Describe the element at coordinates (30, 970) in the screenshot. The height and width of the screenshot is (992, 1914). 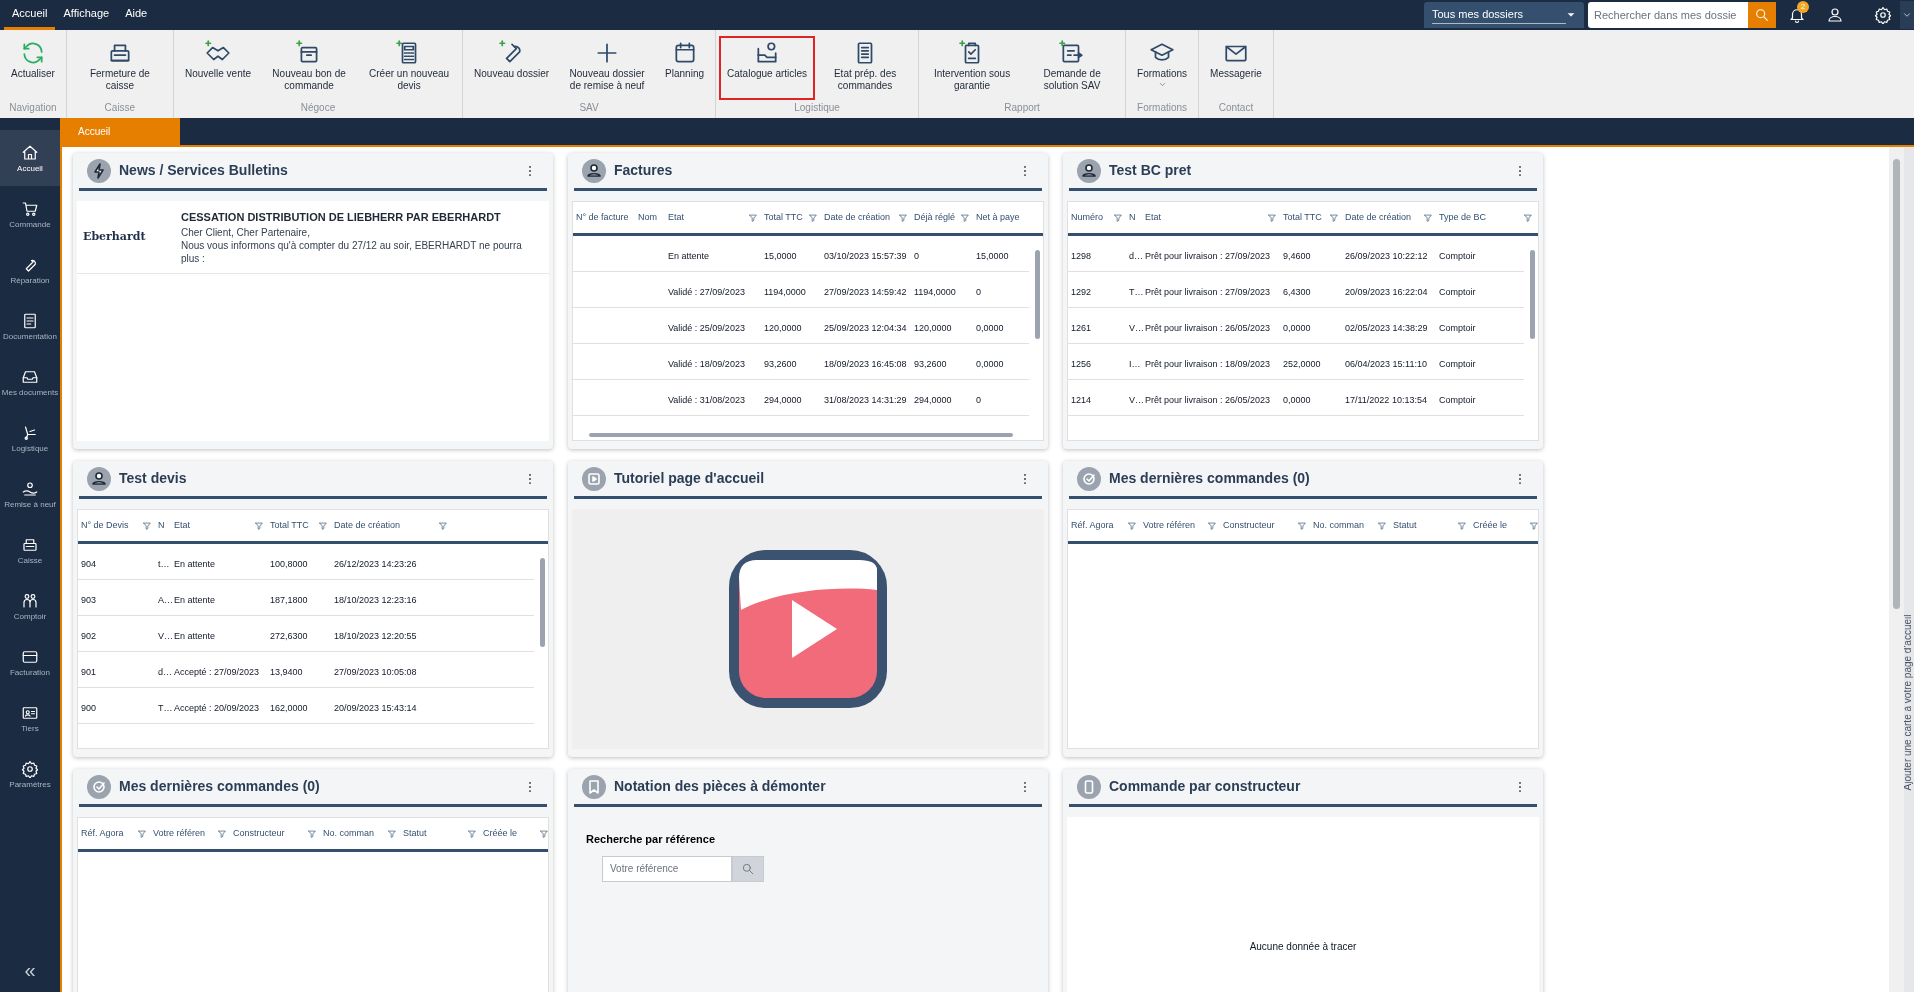
I see `collapse-button: «` at that location.